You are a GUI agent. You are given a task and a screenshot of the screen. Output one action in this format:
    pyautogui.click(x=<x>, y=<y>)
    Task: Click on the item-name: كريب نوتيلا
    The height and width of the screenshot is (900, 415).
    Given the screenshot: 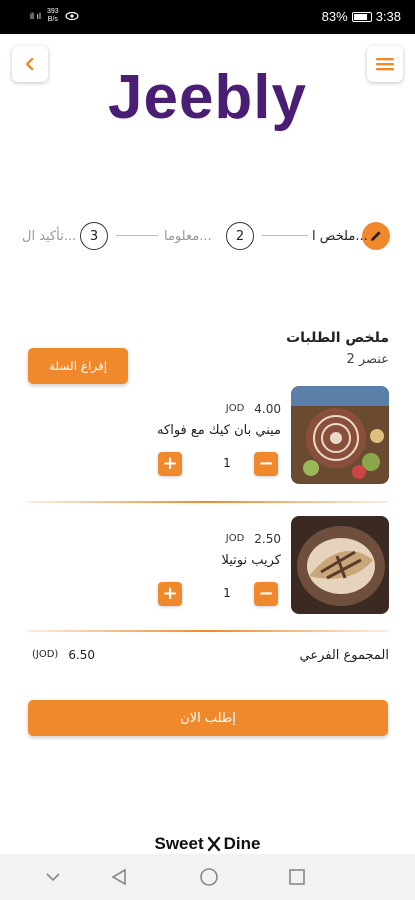 What is the action you would take?
    pyautogui.click(x=251, y=560)
    